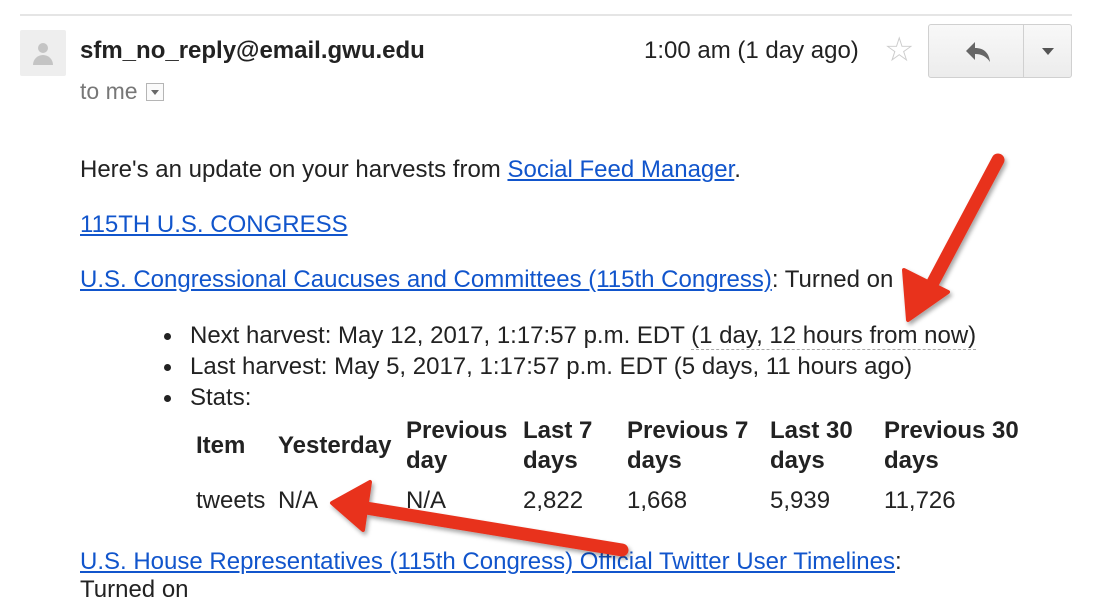  What do you see at coordinates (335, 445) in the screenshot?
I see `header-yesterday: Yesterday` at bounding box center [335, 445].